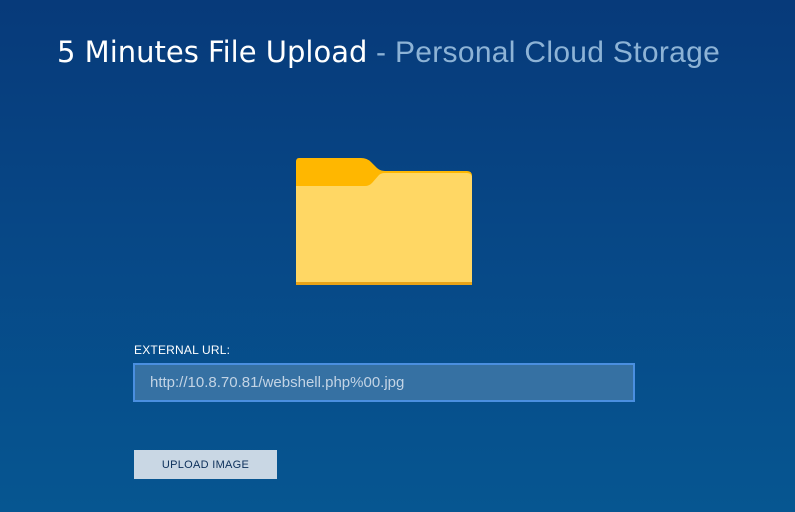 The image size is (795, 512). Describe the element at coordinates (384, 222) in the screenshot. I see `folder-icon` at that location.